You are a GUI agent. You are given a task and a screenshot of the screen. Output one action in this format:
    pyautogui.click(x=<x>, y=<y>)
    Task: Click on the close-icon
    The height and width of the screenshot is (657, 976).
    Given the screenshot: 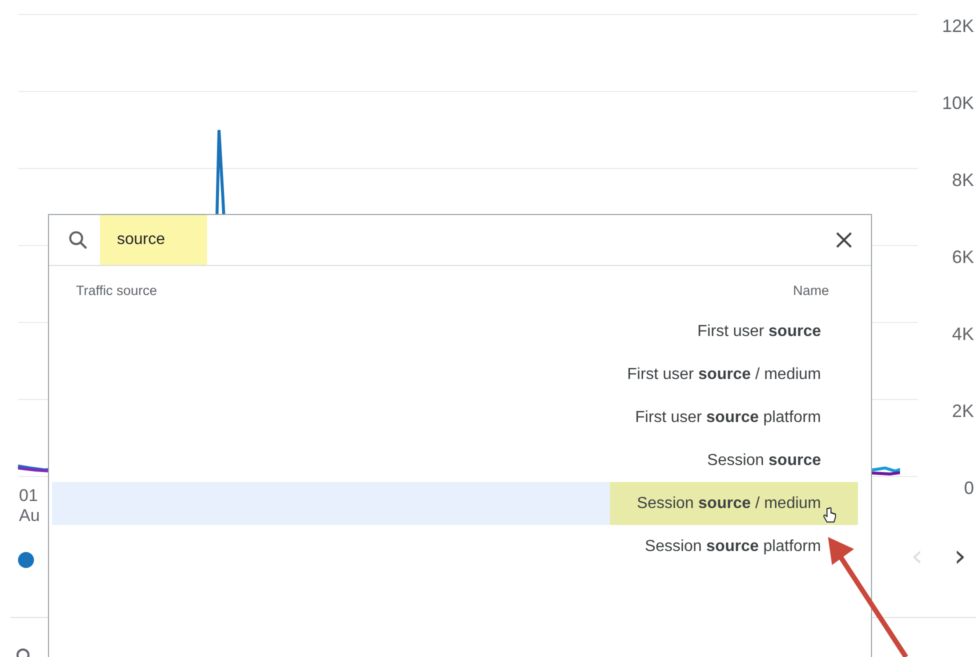 What is the action you would take?
    pyautogui.click(x=844, y=240)
    